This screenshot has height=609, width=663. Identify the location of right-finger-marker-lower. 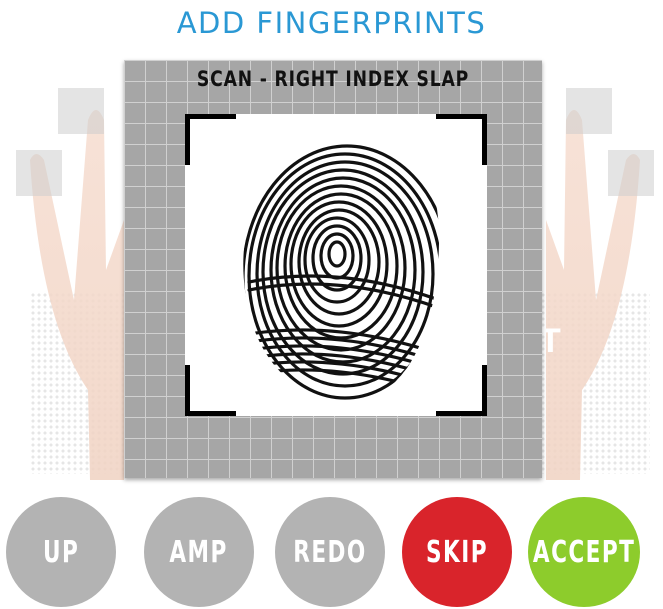
(631, 173).